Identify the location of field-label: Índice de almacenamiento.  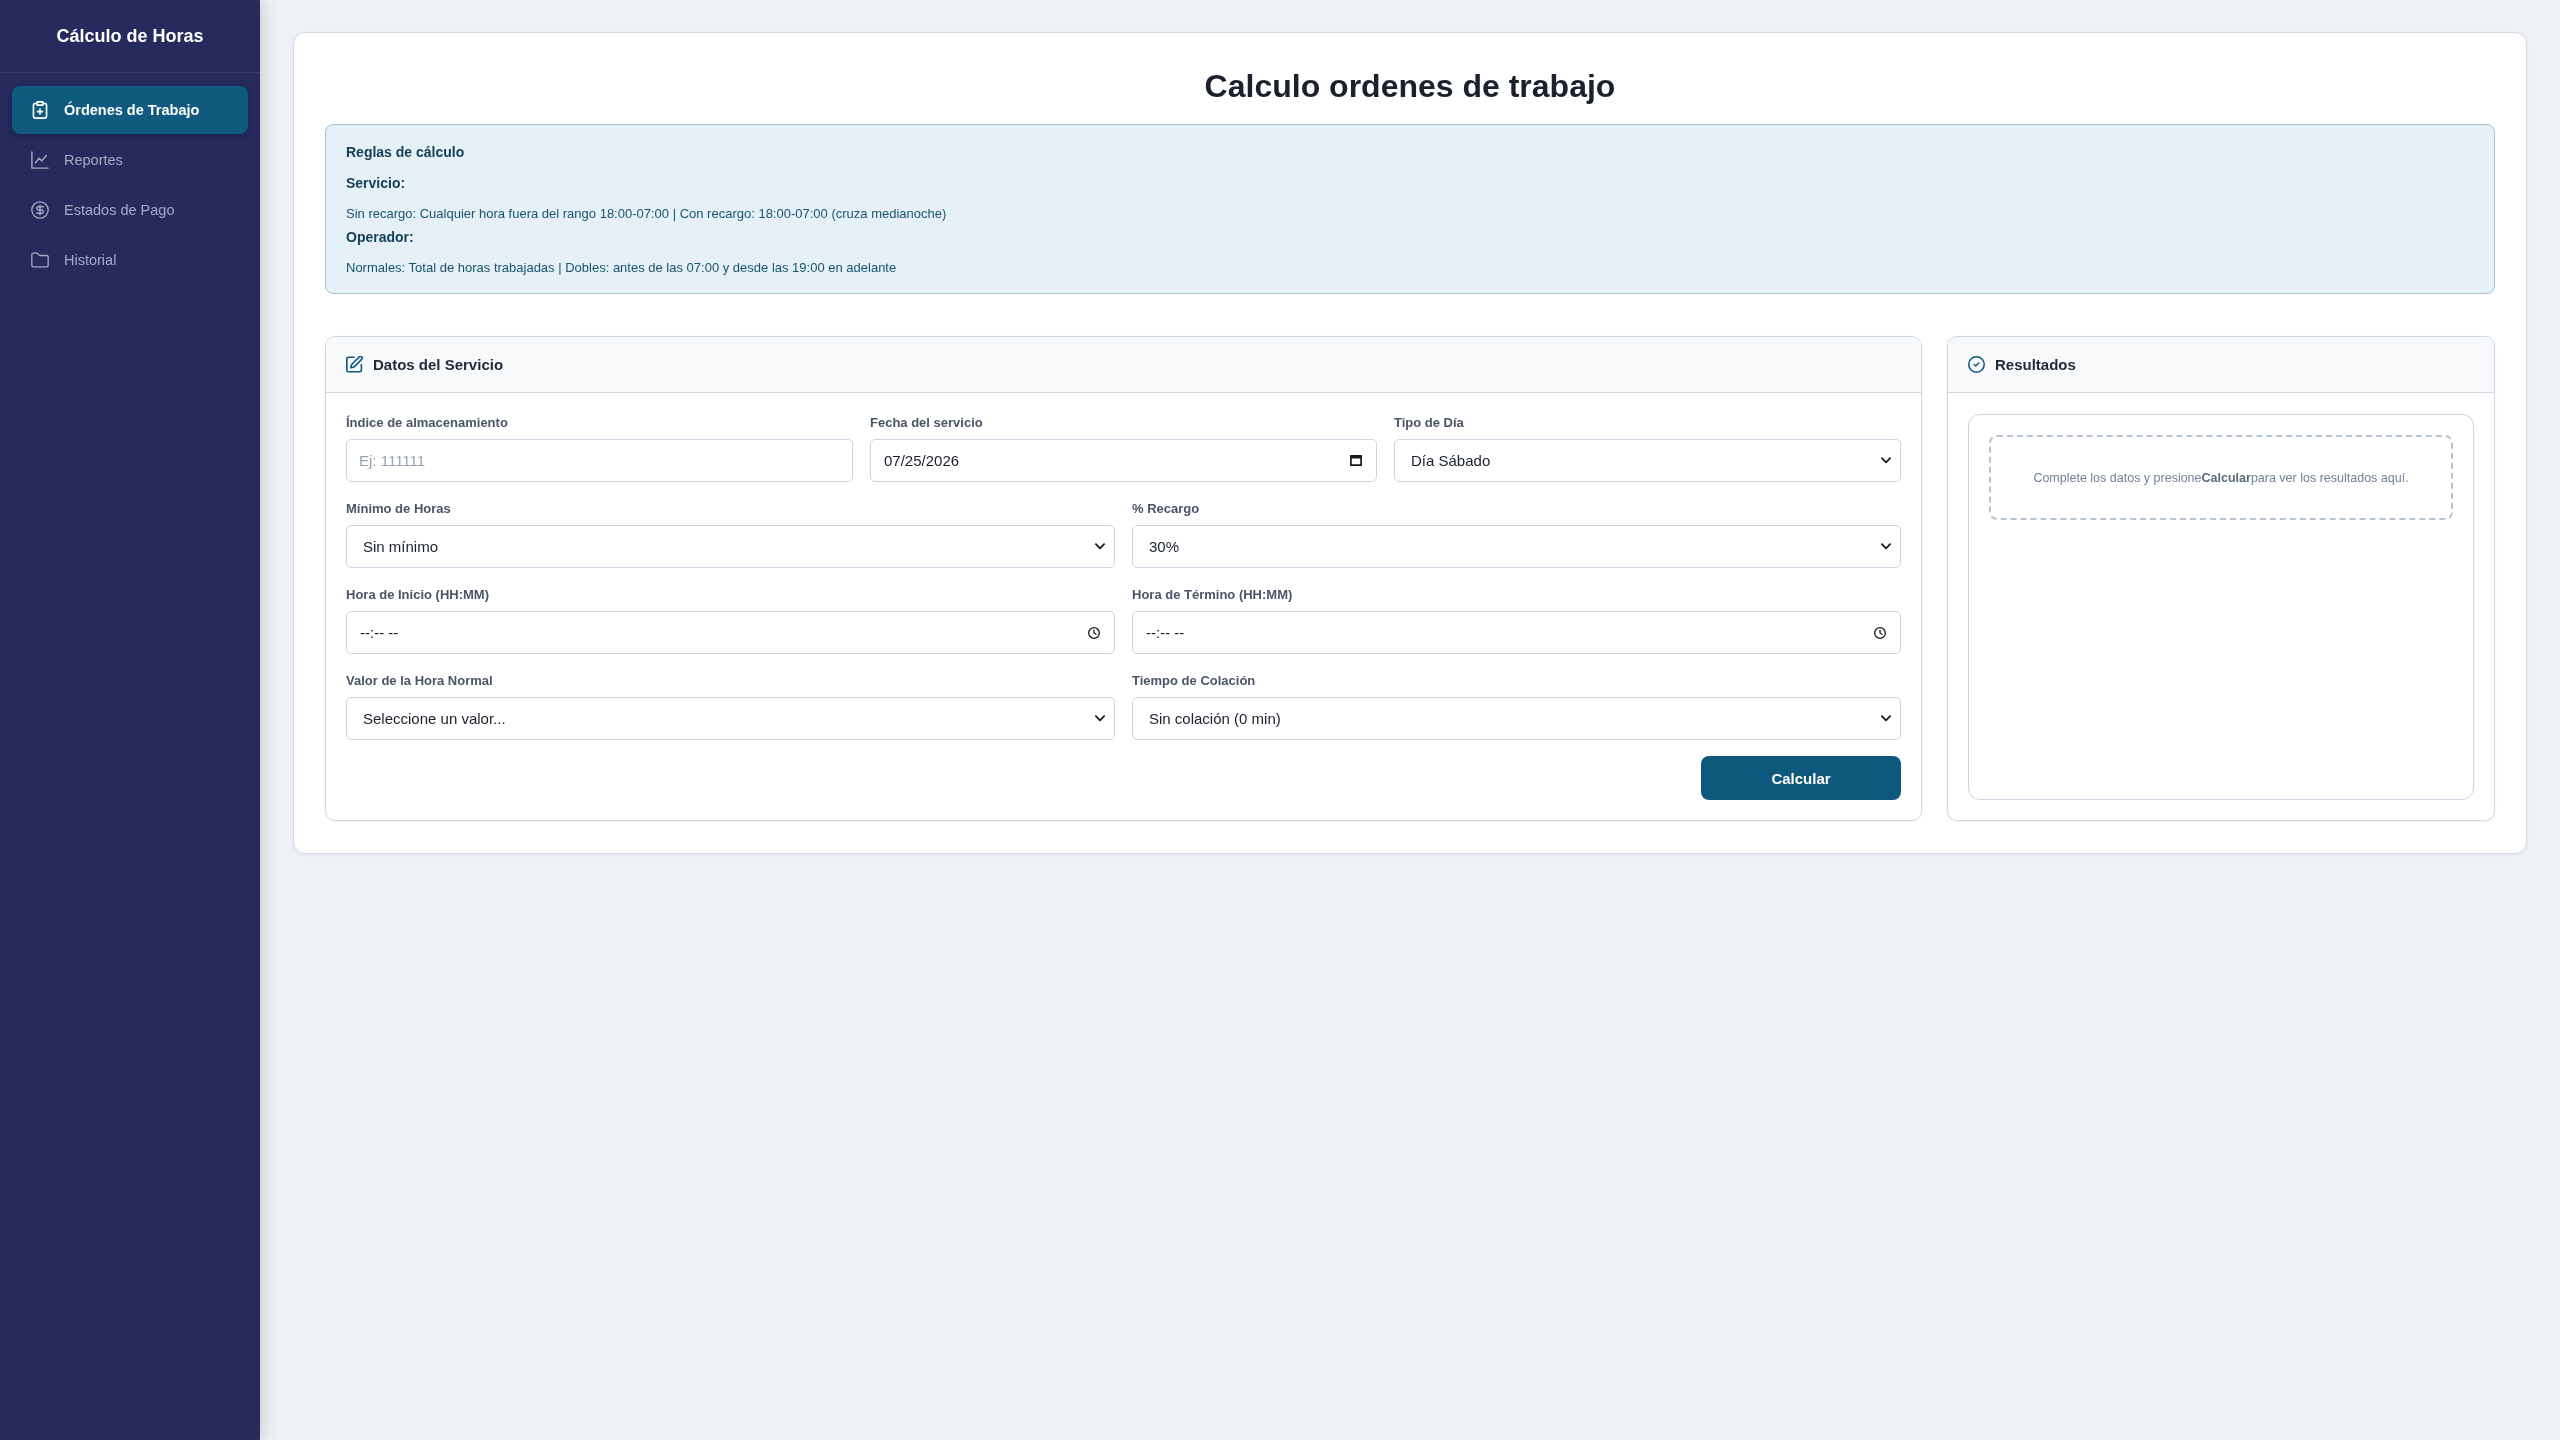
(427, 423).